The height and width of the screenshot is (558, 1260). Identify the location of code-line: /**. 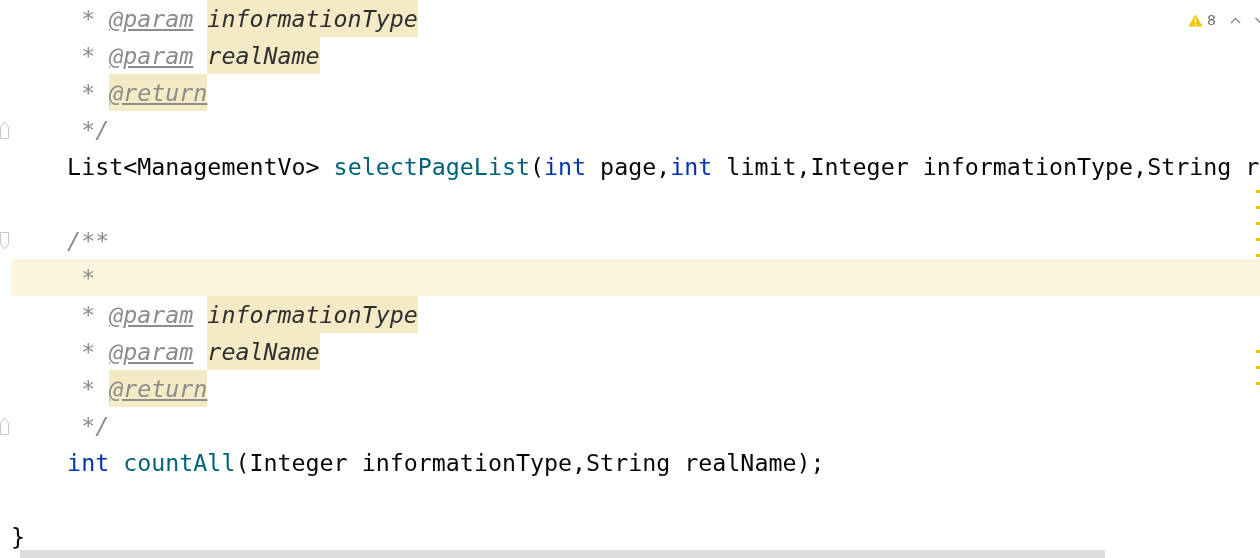
(88, 241).